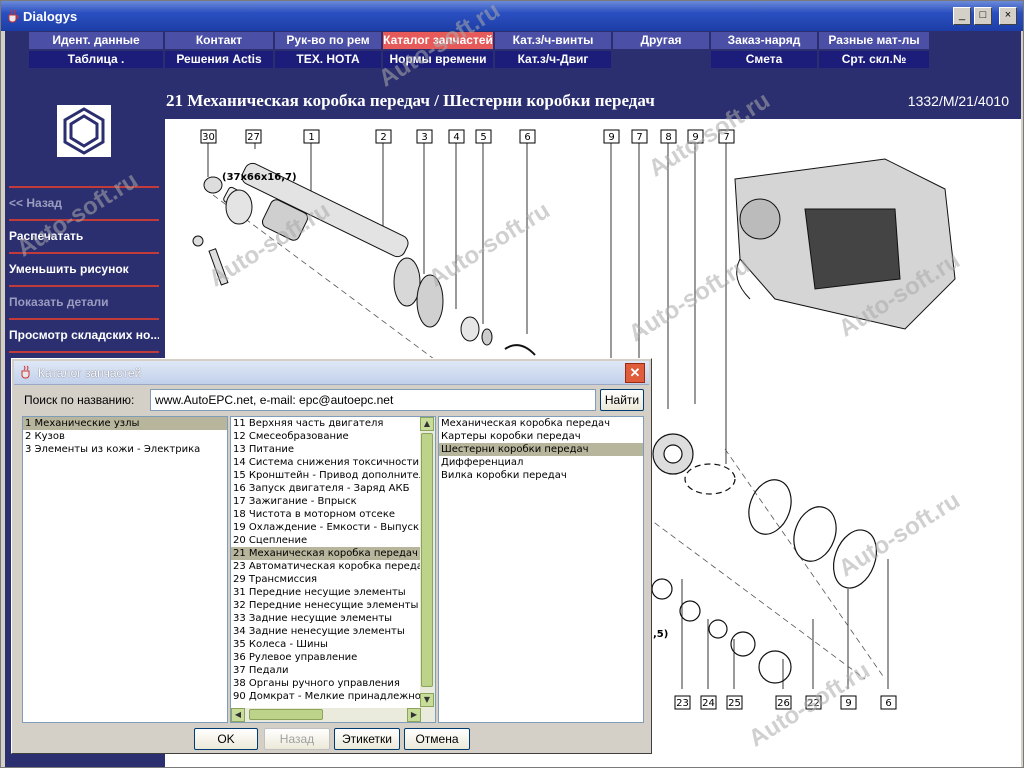  I want to click on list-item: Механическая коробка передач, so click(541, 423).